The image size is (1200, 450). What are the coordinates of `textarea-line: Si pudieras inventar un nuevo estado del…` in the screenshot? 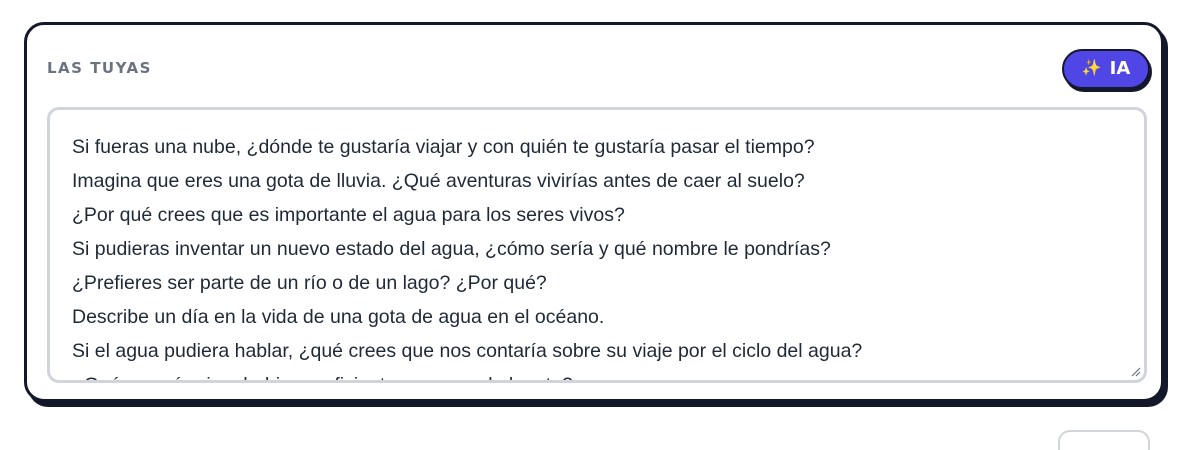 It's located at (451, 249).